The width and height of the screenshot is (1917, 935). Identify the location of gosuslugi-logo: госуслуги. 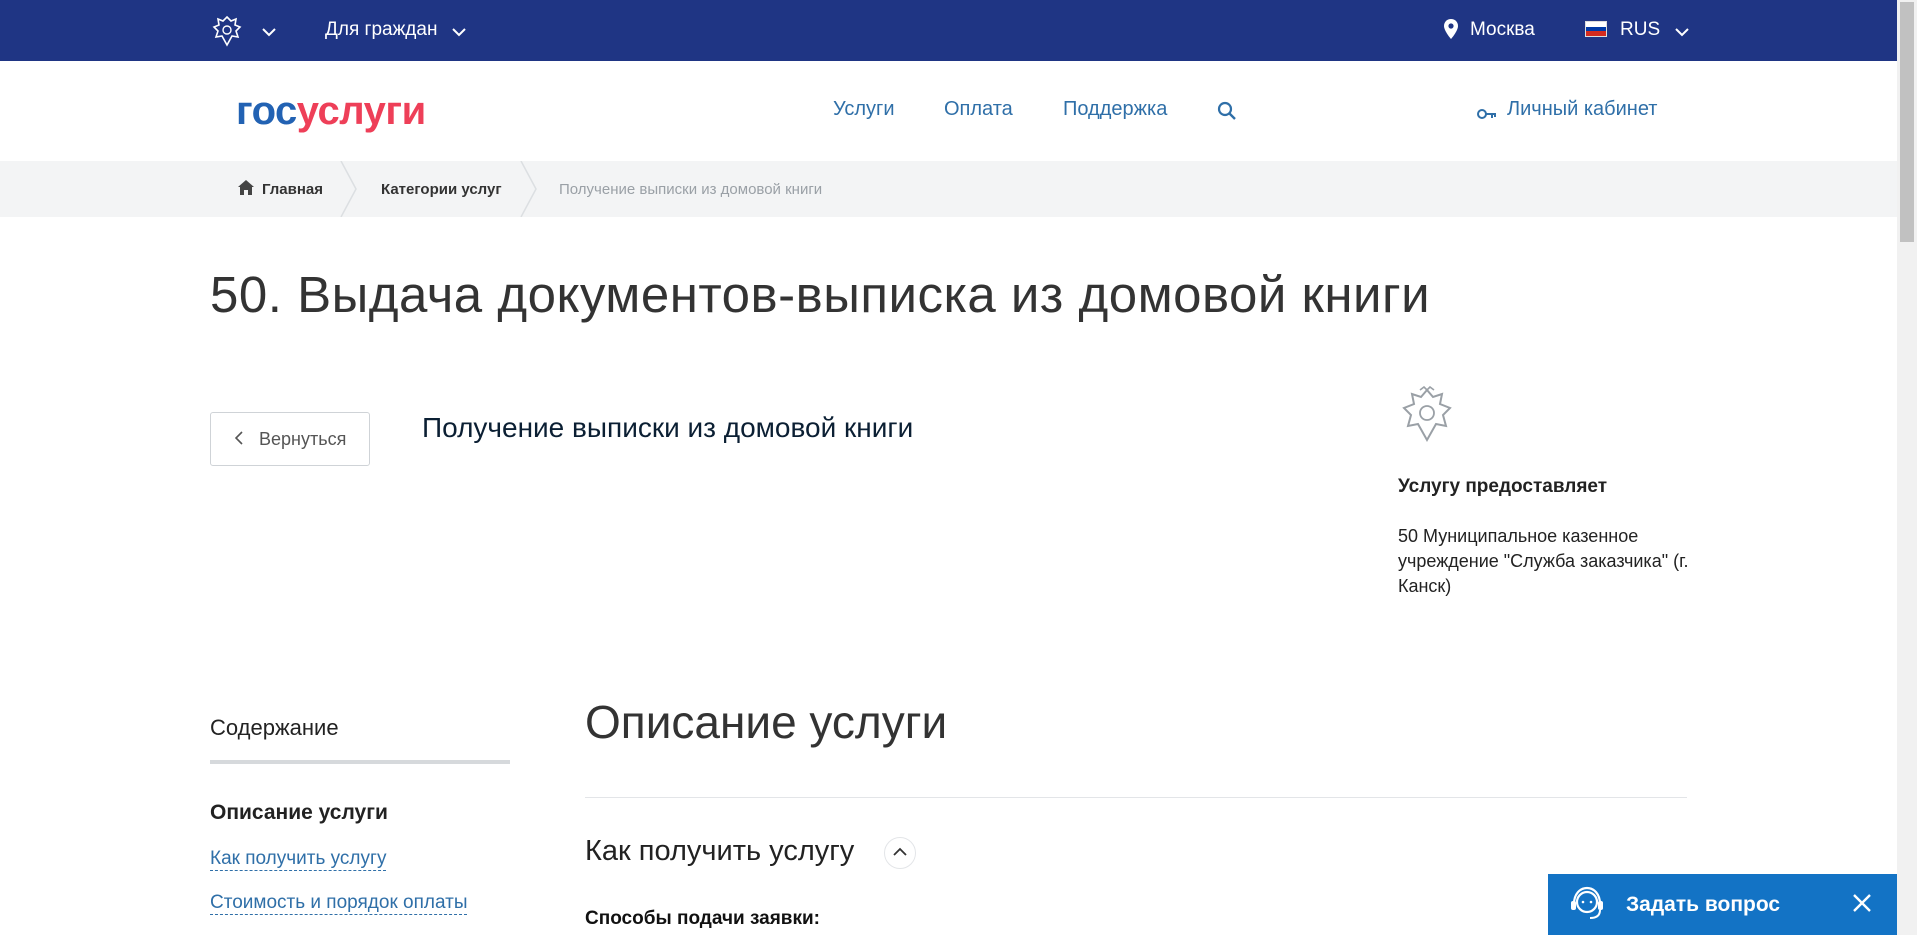
(331, 111).